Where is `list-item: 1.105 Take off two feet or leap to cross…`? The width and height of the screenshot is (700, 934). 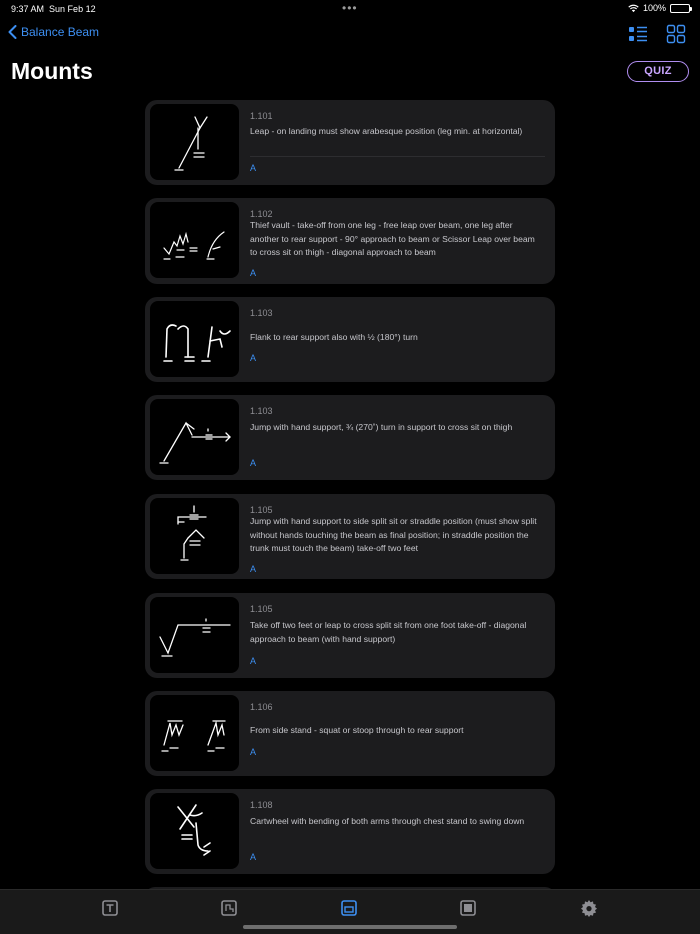 list-item: 1.105 Take off two feet or leap to cross… is located at coordinates (350, 635).